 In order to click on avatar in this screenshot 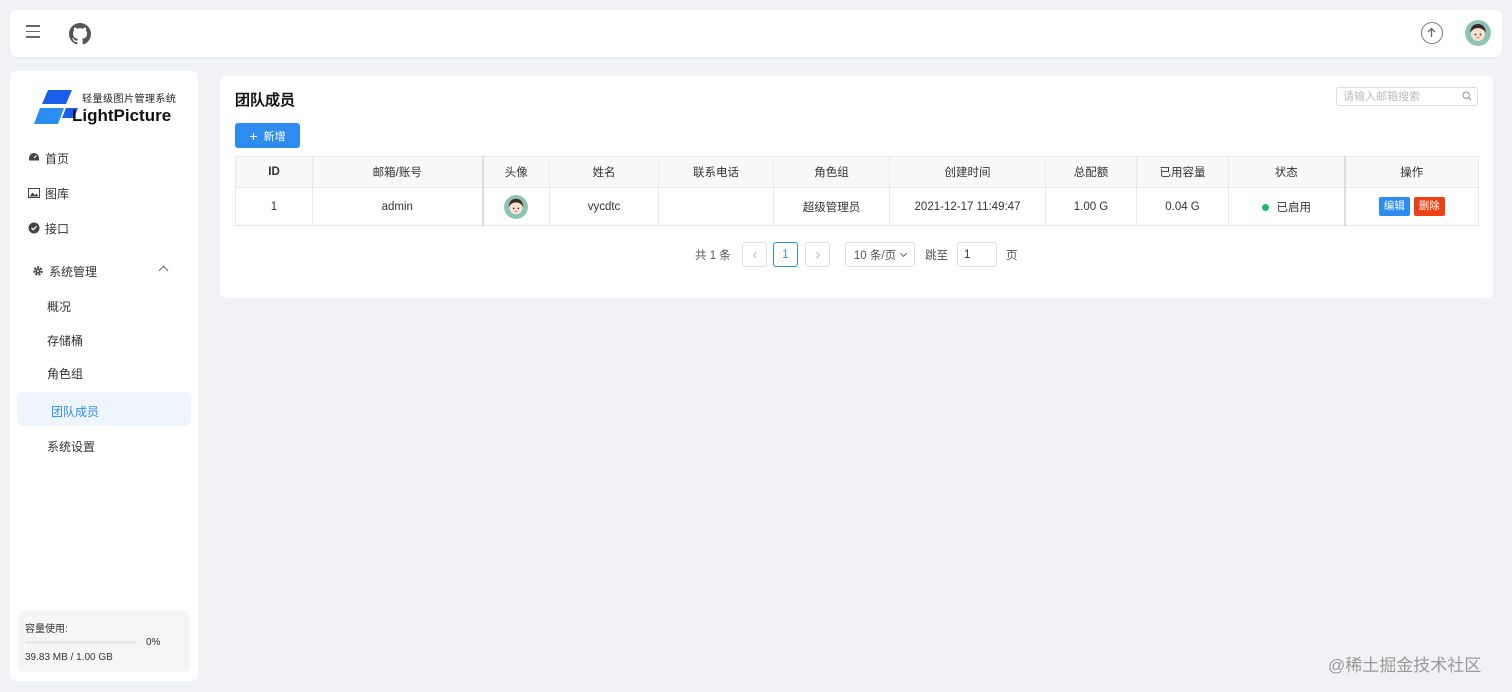, I will do `click(516, 206)`.